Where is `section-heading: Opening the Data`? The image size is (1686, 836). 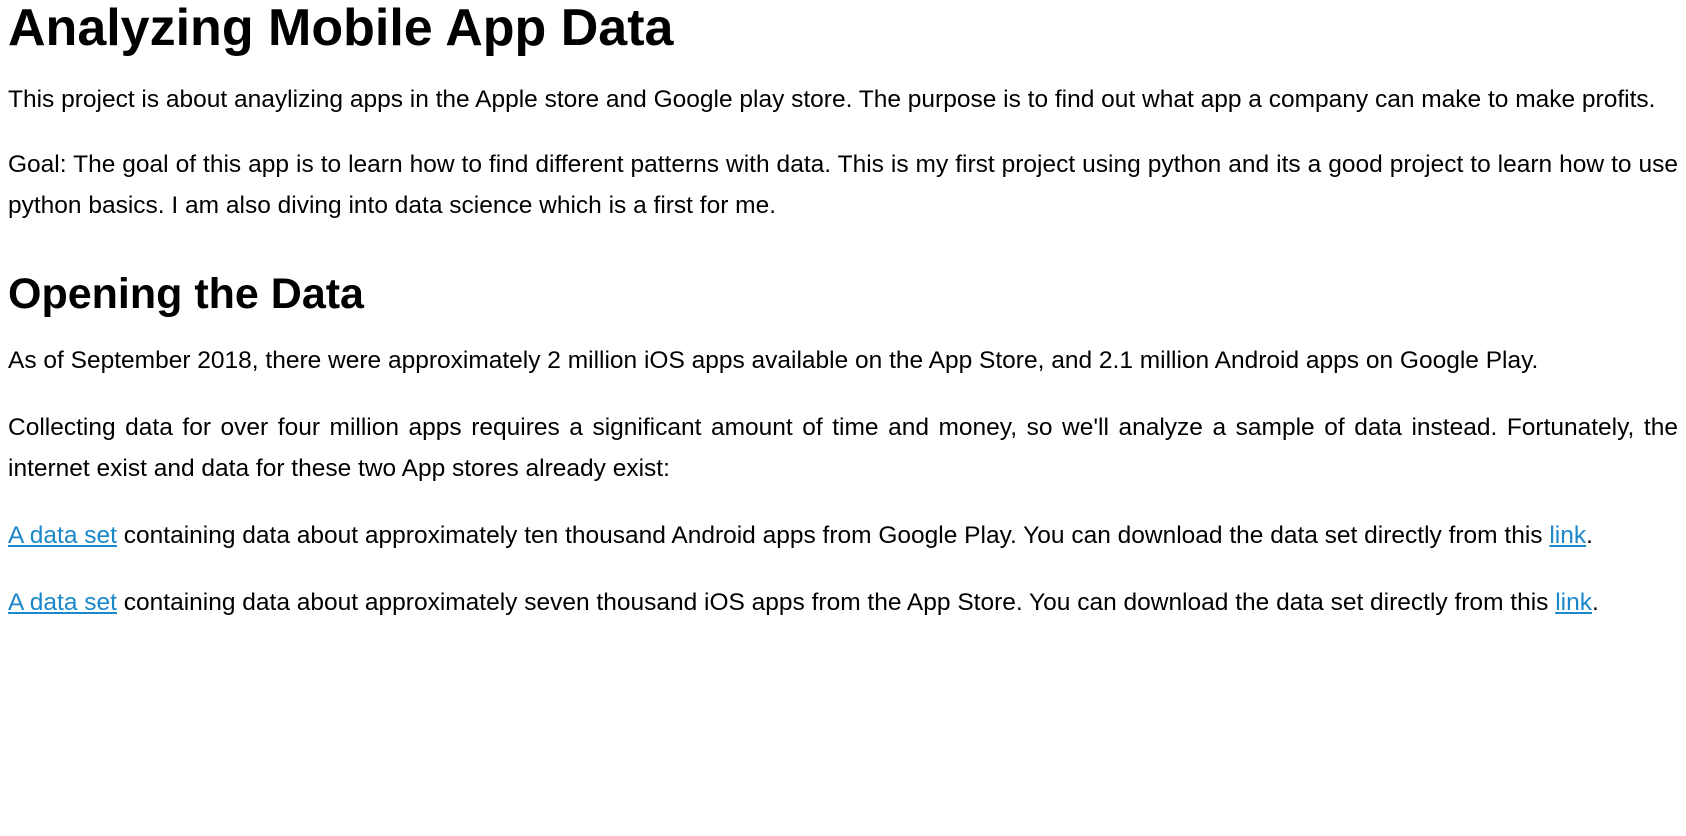 section-heading: Opening the Data is located at coordinates (186, 294).